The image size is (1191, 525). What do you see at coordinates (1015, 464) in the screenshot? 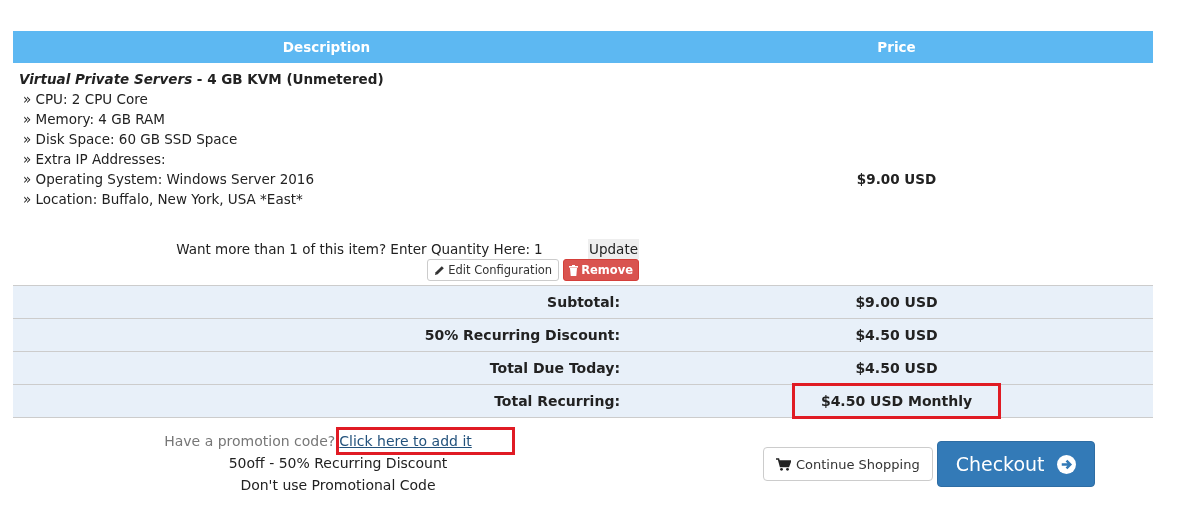
I see `checkout-button: Checkout` at bounding box center [1015, 464].